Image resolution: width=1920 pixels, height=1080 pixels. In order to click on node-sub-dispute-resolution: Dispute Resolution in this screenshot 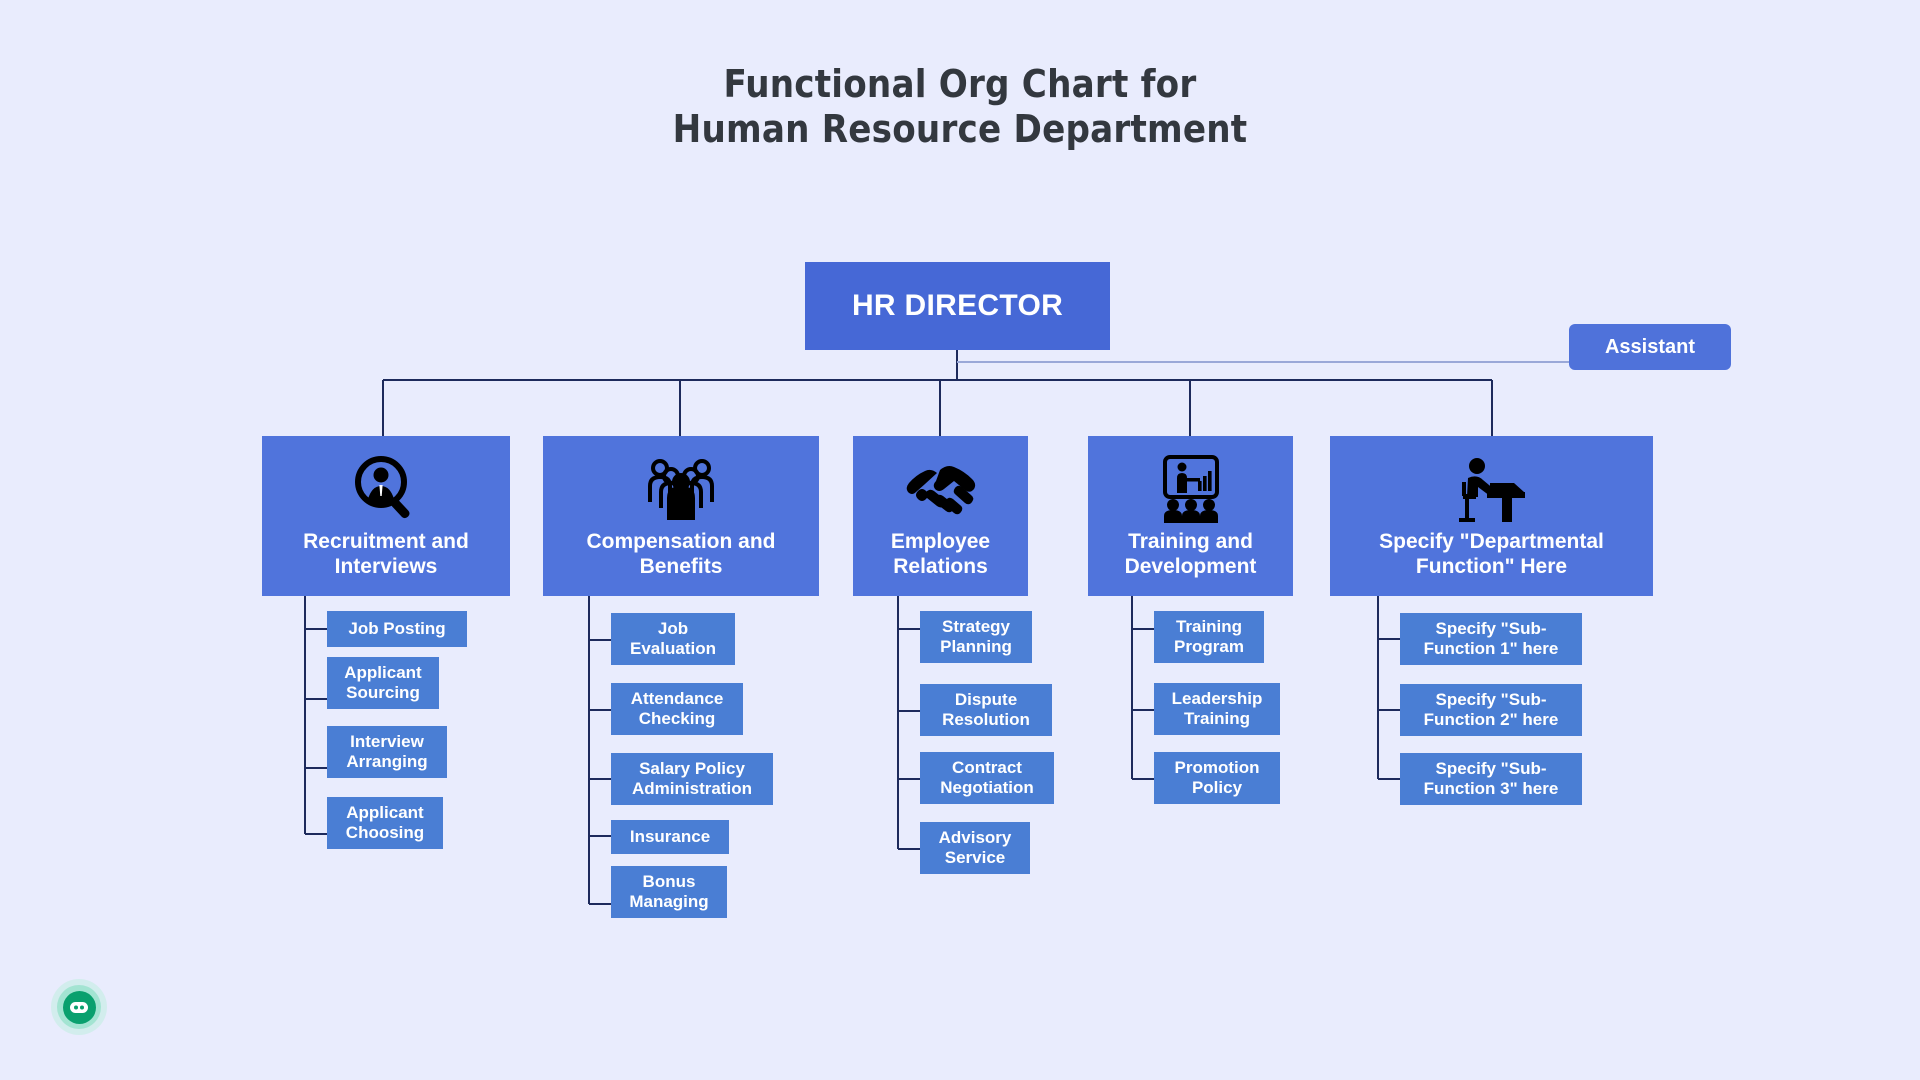, I will do `click(986, 710)`.